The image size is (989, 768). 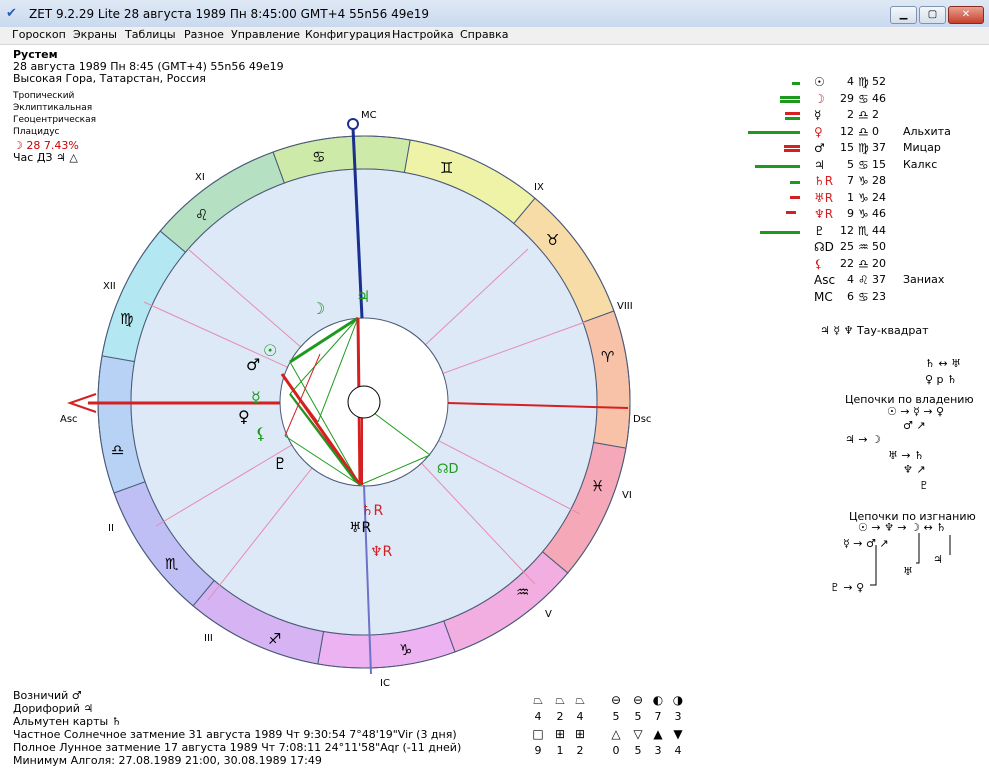 I want to click on menu-configuration: Конфигурация, so click(x=348, y=34).